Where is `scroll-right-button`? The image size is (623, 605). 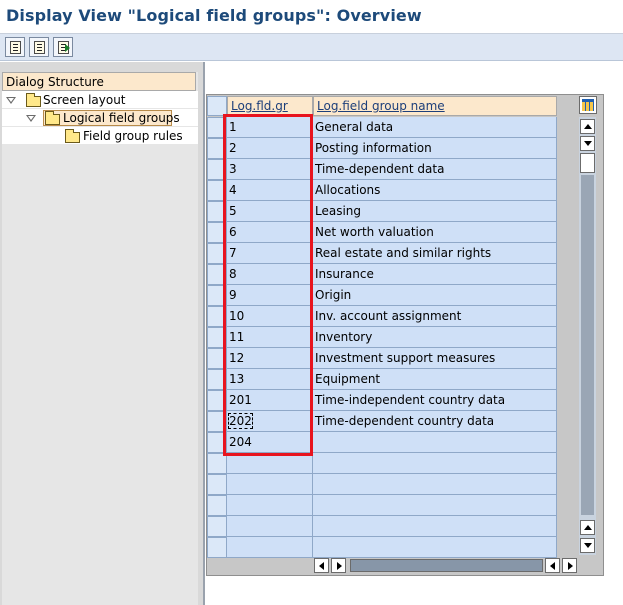
scroll-right-button is located at coordinates (569, 565).